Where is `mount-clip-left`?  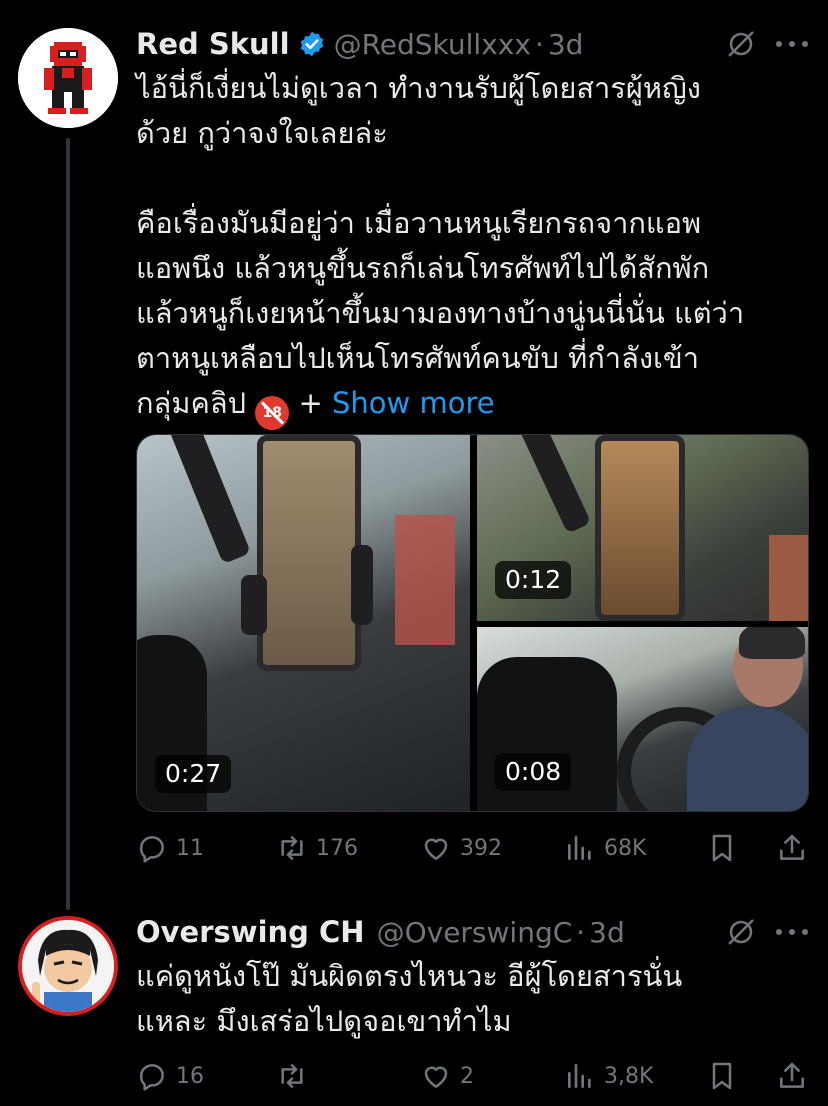 mount-clip-left is located at coordinates (254, 605).